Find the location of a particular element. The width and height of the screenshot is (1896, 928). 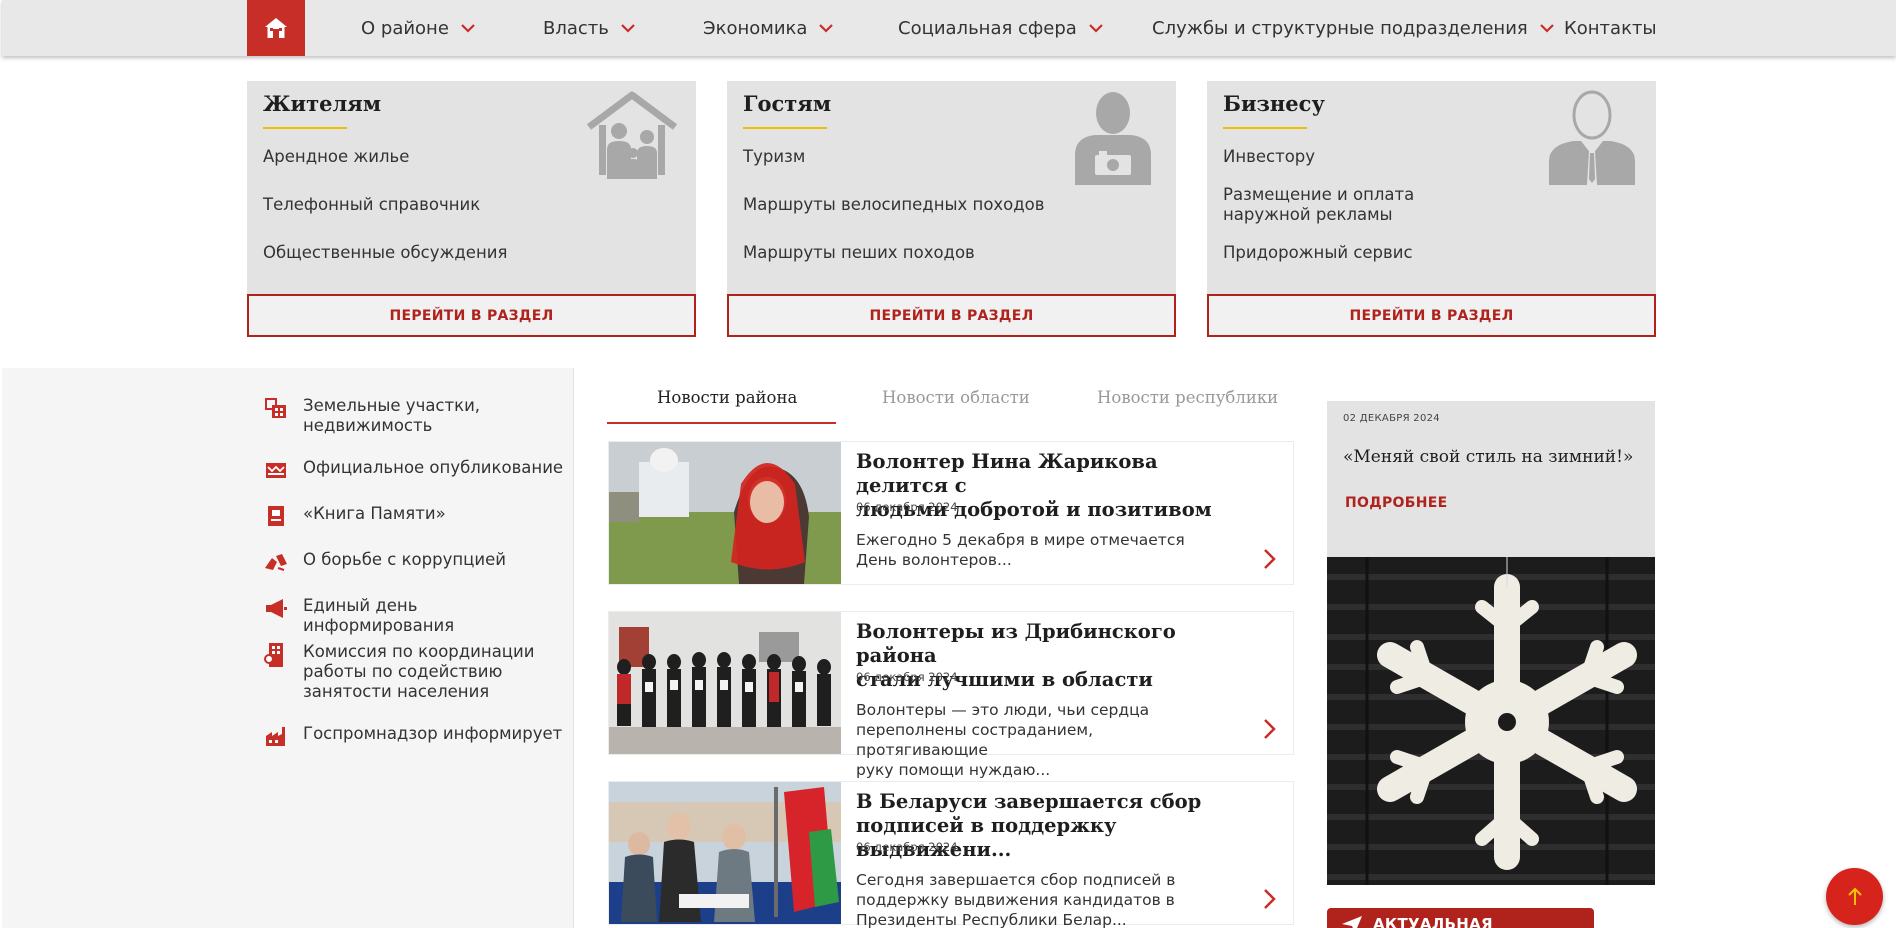

card-title: Гостям is located at coordinates (787, 103).